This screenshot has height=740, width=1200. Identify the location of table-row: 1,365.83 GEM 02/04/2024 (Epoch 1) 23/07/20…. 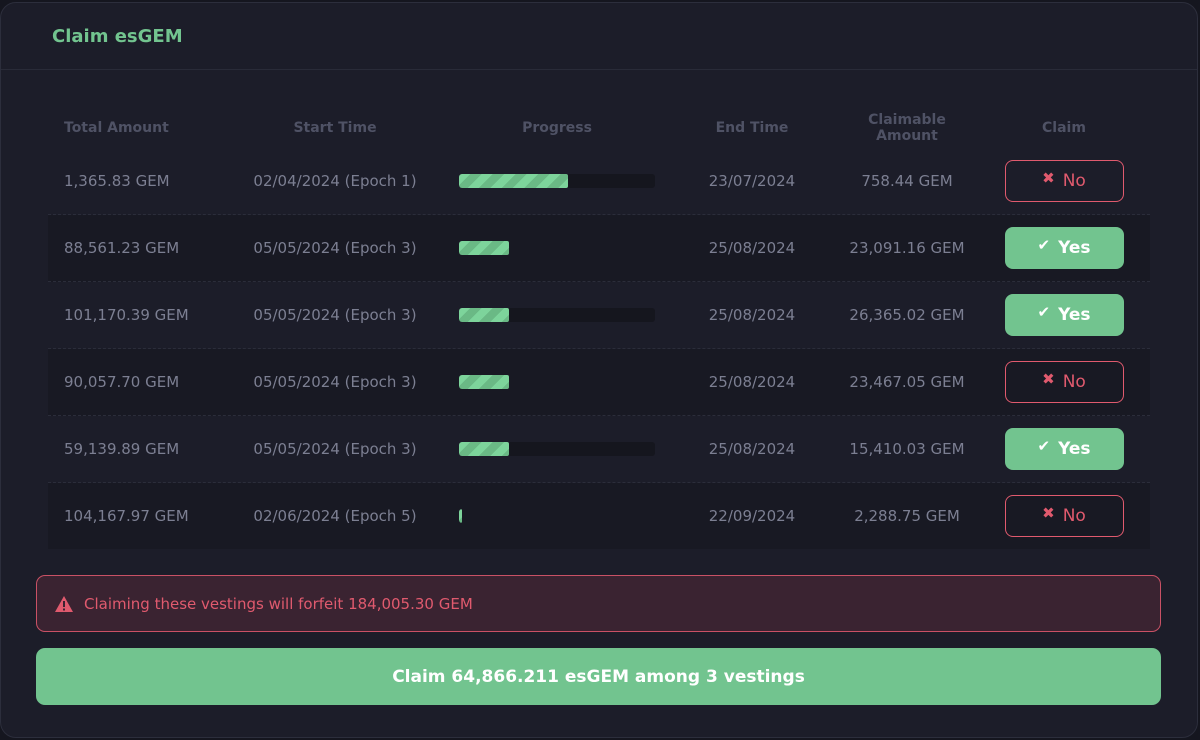
(599, 181).